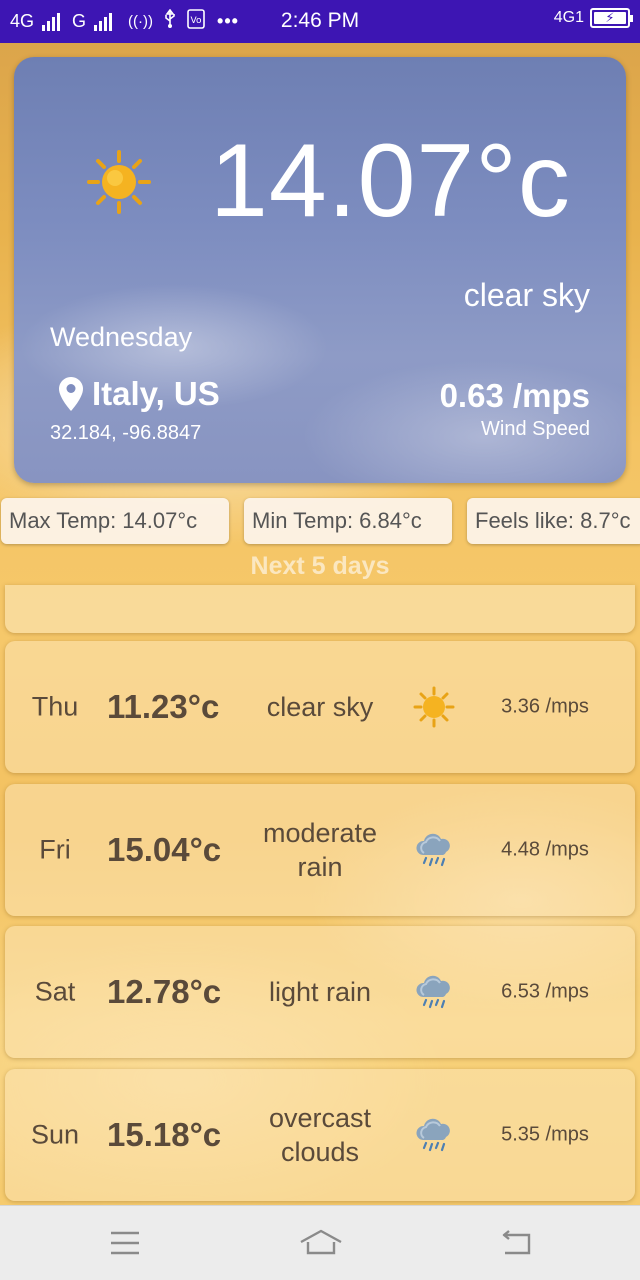  I want to click on wind-speed: 0.63 /mps, so click(514, 395).